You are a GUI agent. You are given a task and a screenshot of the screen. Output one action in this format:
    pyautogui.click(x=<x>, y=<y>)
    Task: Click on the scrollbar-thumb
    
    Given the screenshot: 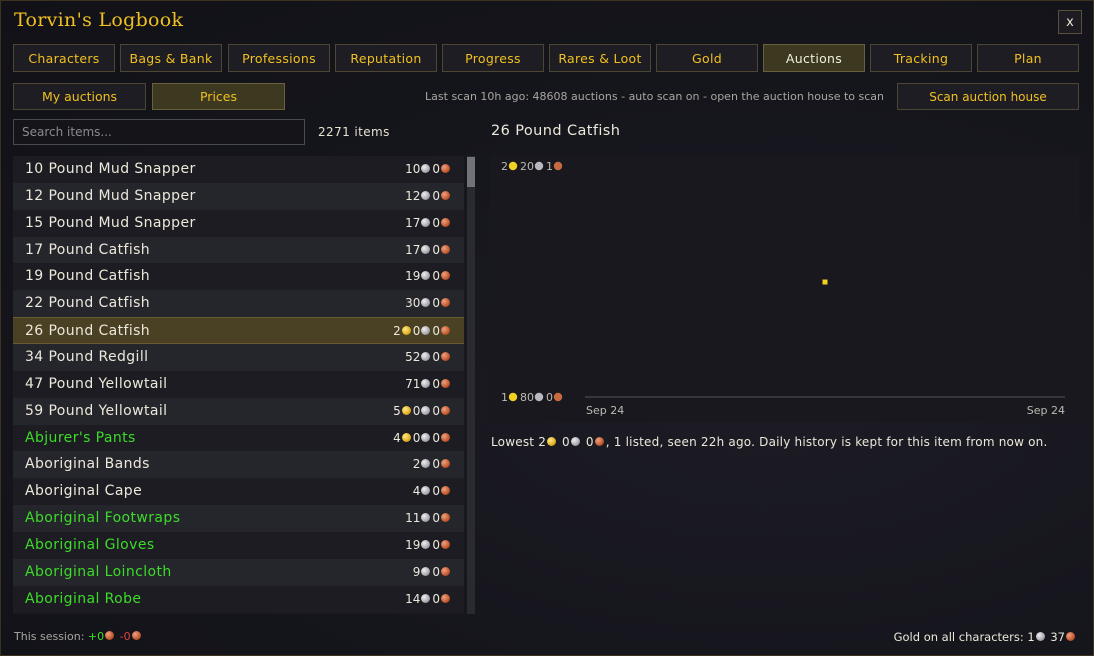 What is the action you would take?
    pyautogui.click(x=471, y=172)
    